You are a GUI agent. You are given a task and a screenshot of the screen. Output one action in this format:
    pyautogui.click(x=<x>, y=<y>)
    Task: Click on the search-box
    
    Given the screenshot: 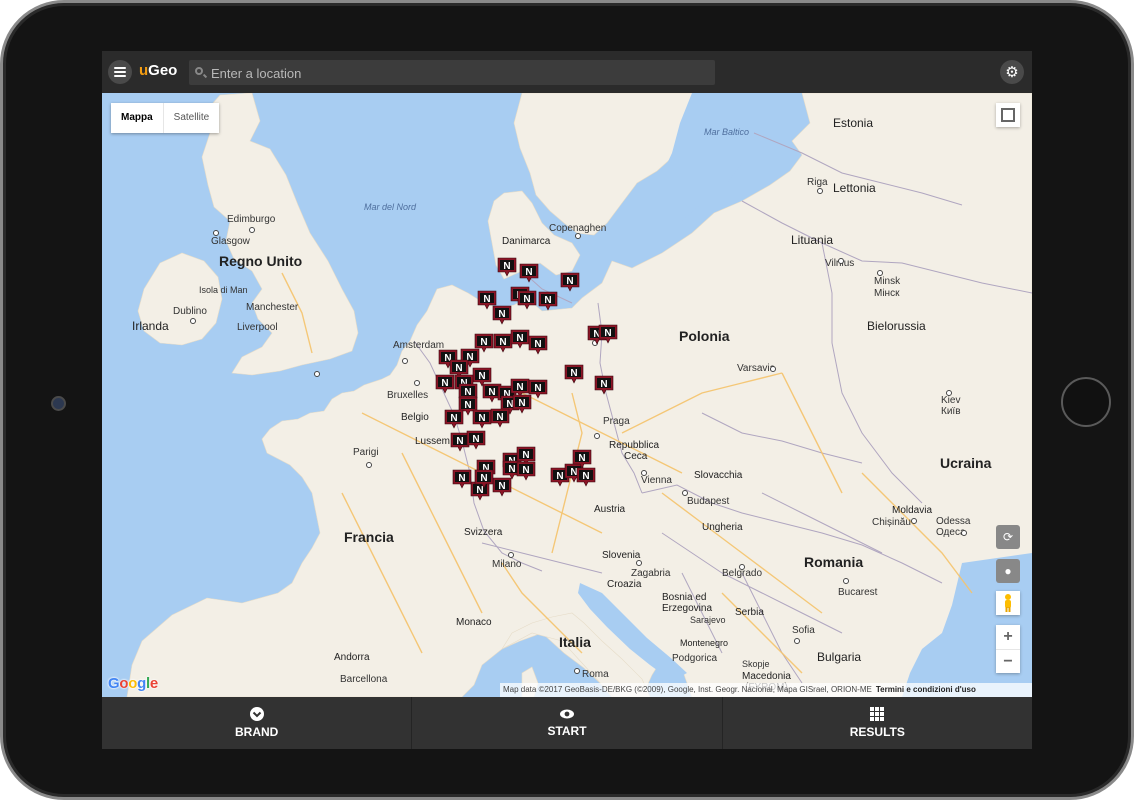 What is the action you would take?
    pyautogui.click(x=452, y=73)
    